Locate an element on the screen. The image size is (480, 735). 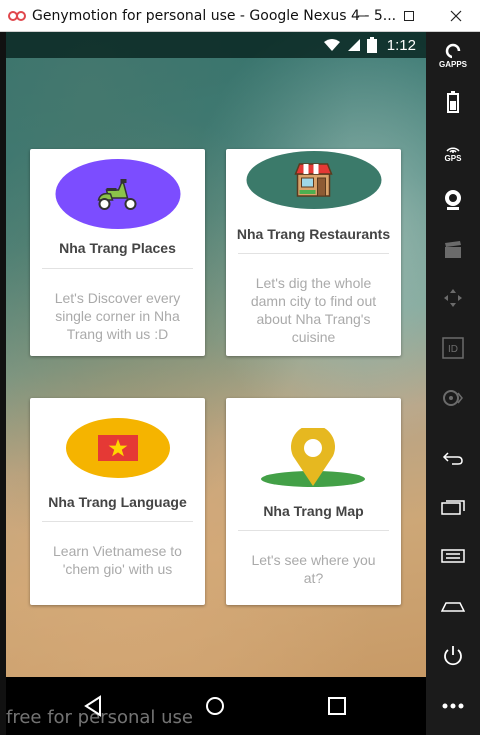
minimize-icon is located at coordinates (363, 16).